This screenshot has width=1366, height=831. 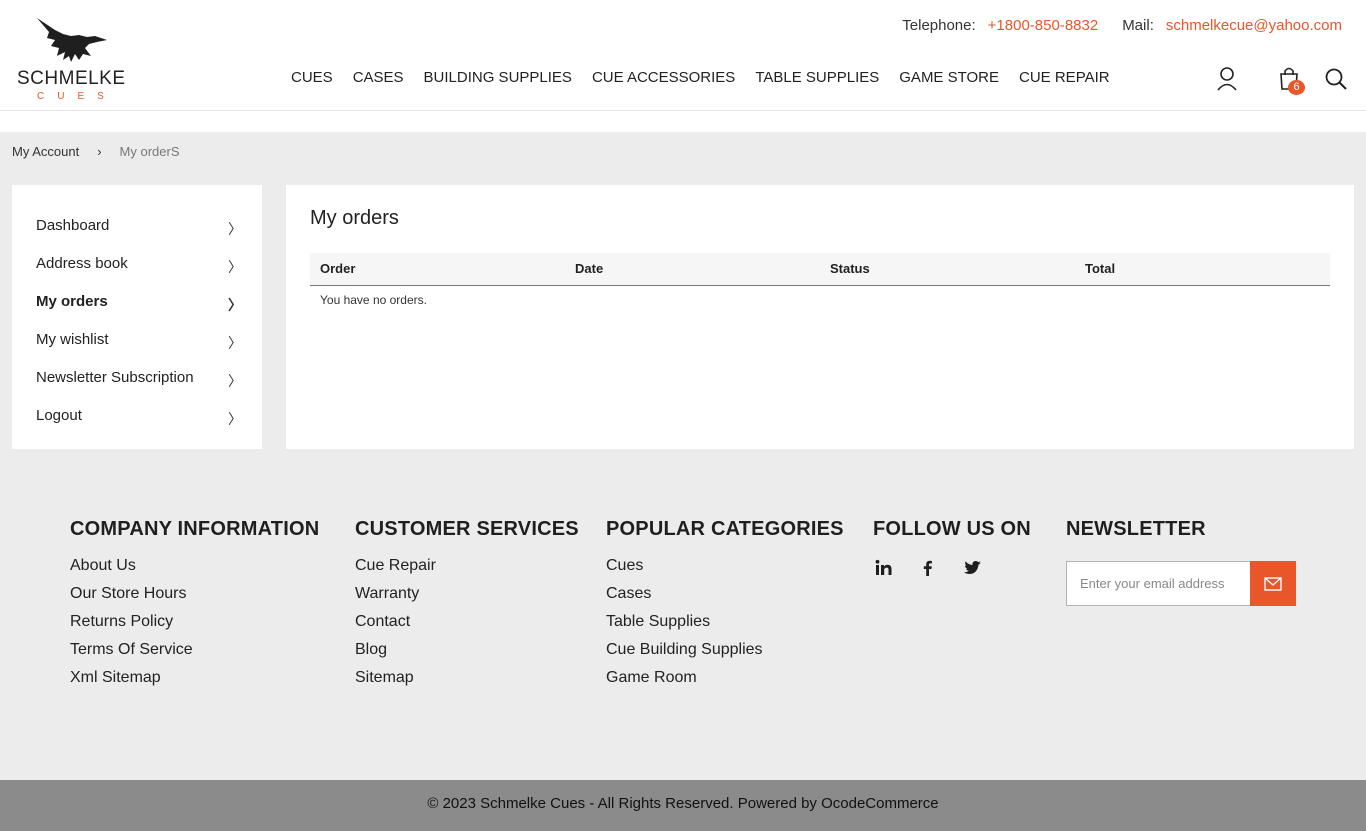 I want to click on footer-link-cue-repair: Cue Repair, so click(x=395, y=566).